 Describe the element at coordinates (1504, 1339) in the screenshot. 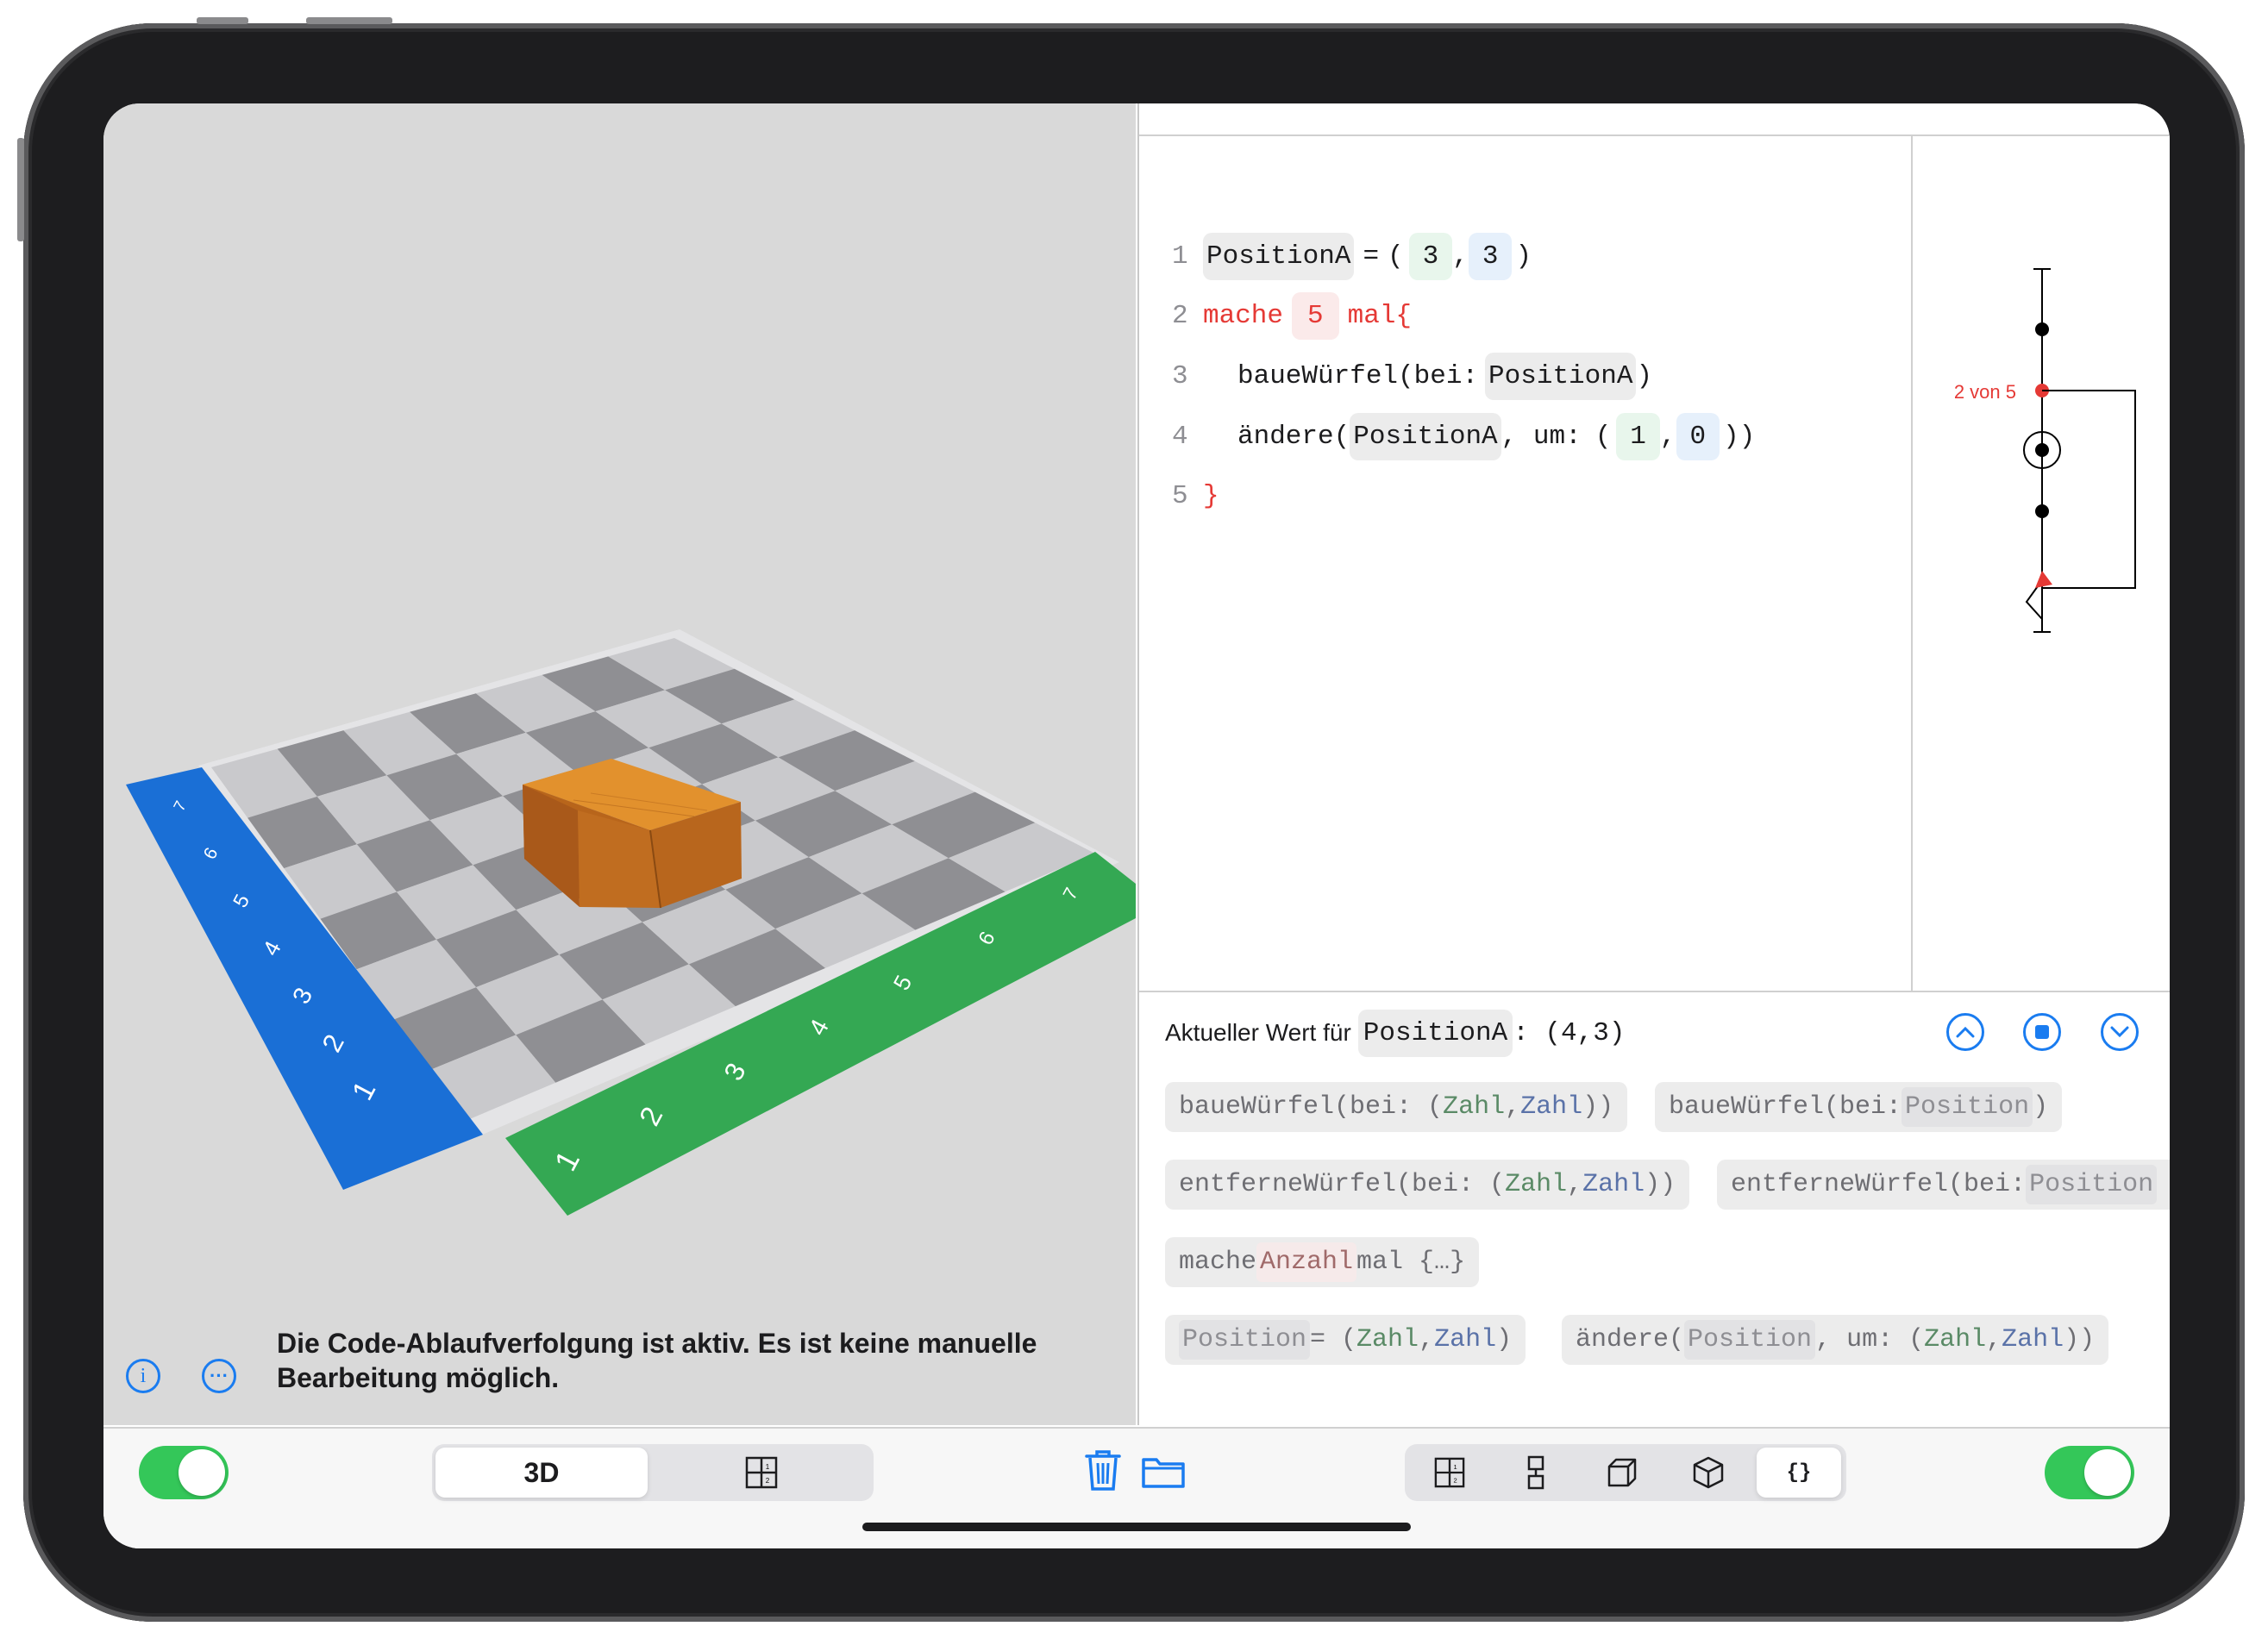

I see `snippet-text: )` at that location.